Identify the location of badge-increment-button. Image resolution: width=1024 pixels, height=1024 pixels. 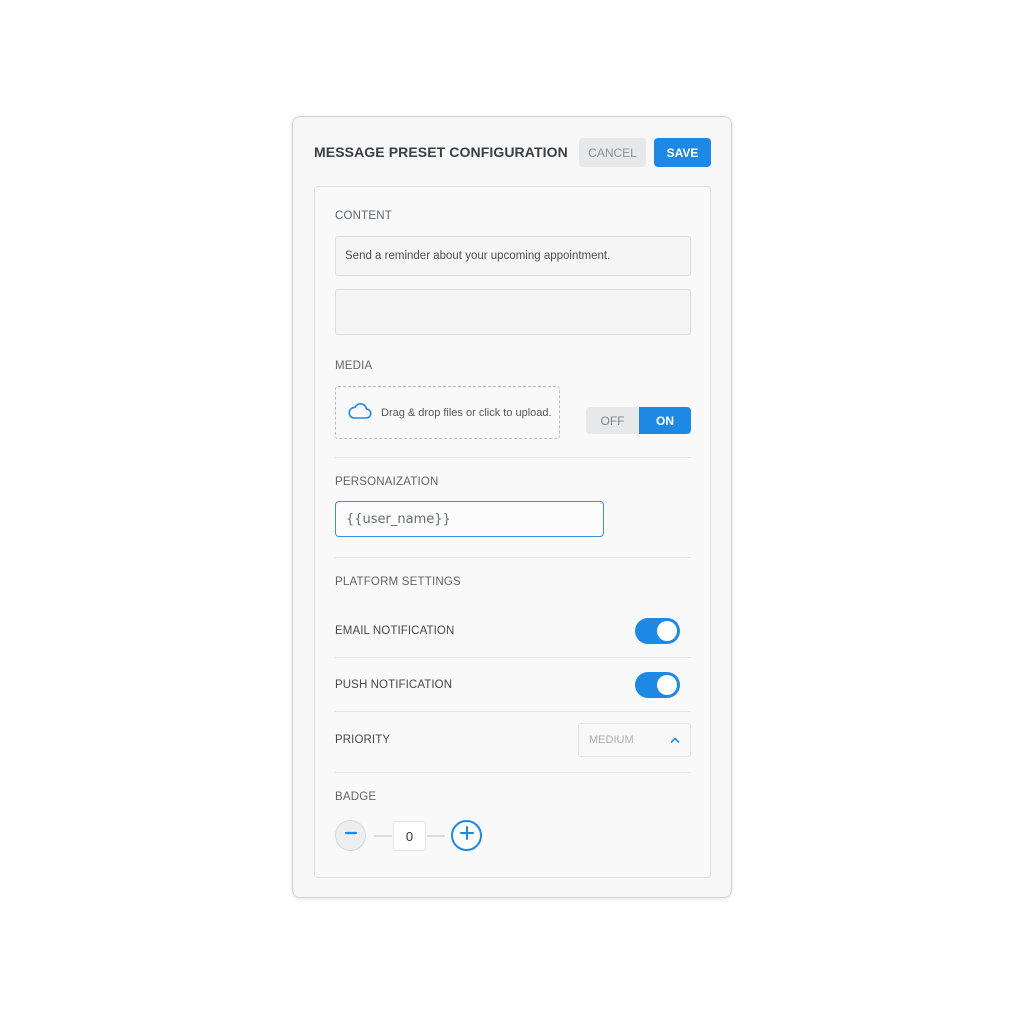
(466, 835).